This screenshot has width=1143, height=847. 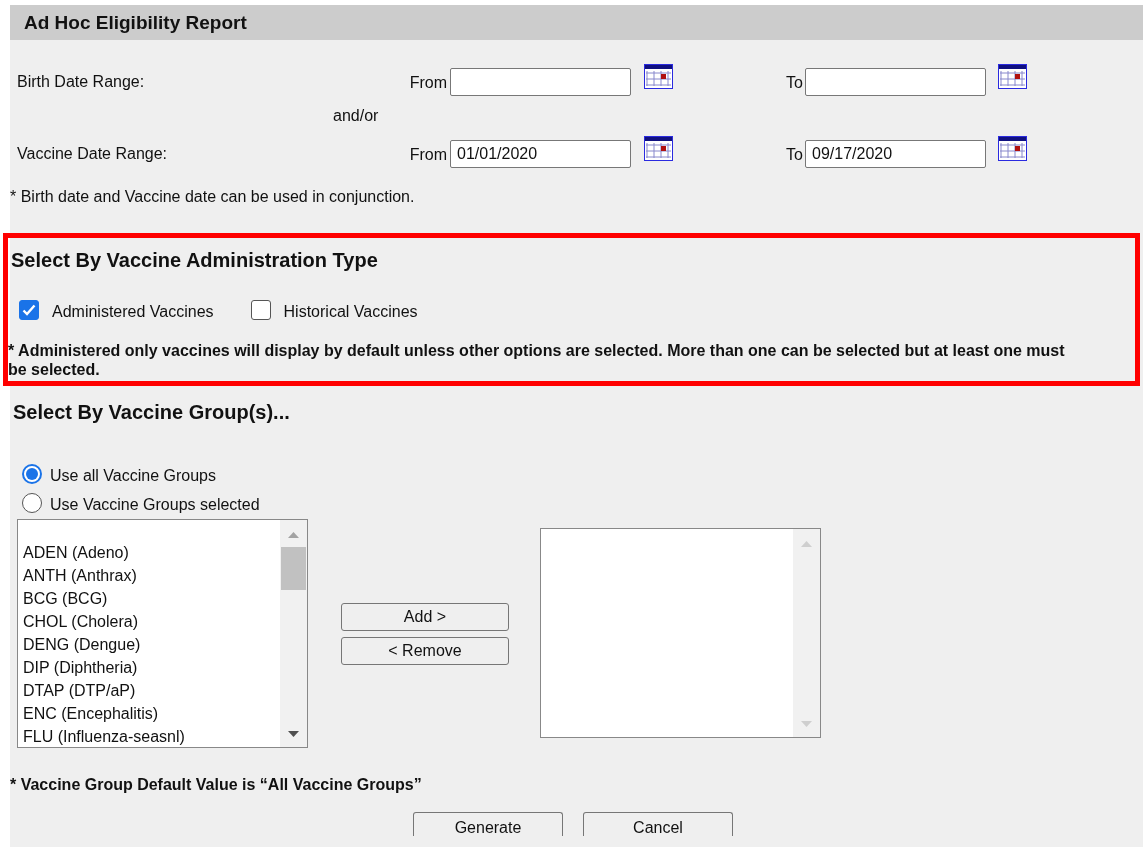 What do you see at coordinates (488, 824) in the screenshot?
I see `action-button: Generate` at bounding box center [488, 824].